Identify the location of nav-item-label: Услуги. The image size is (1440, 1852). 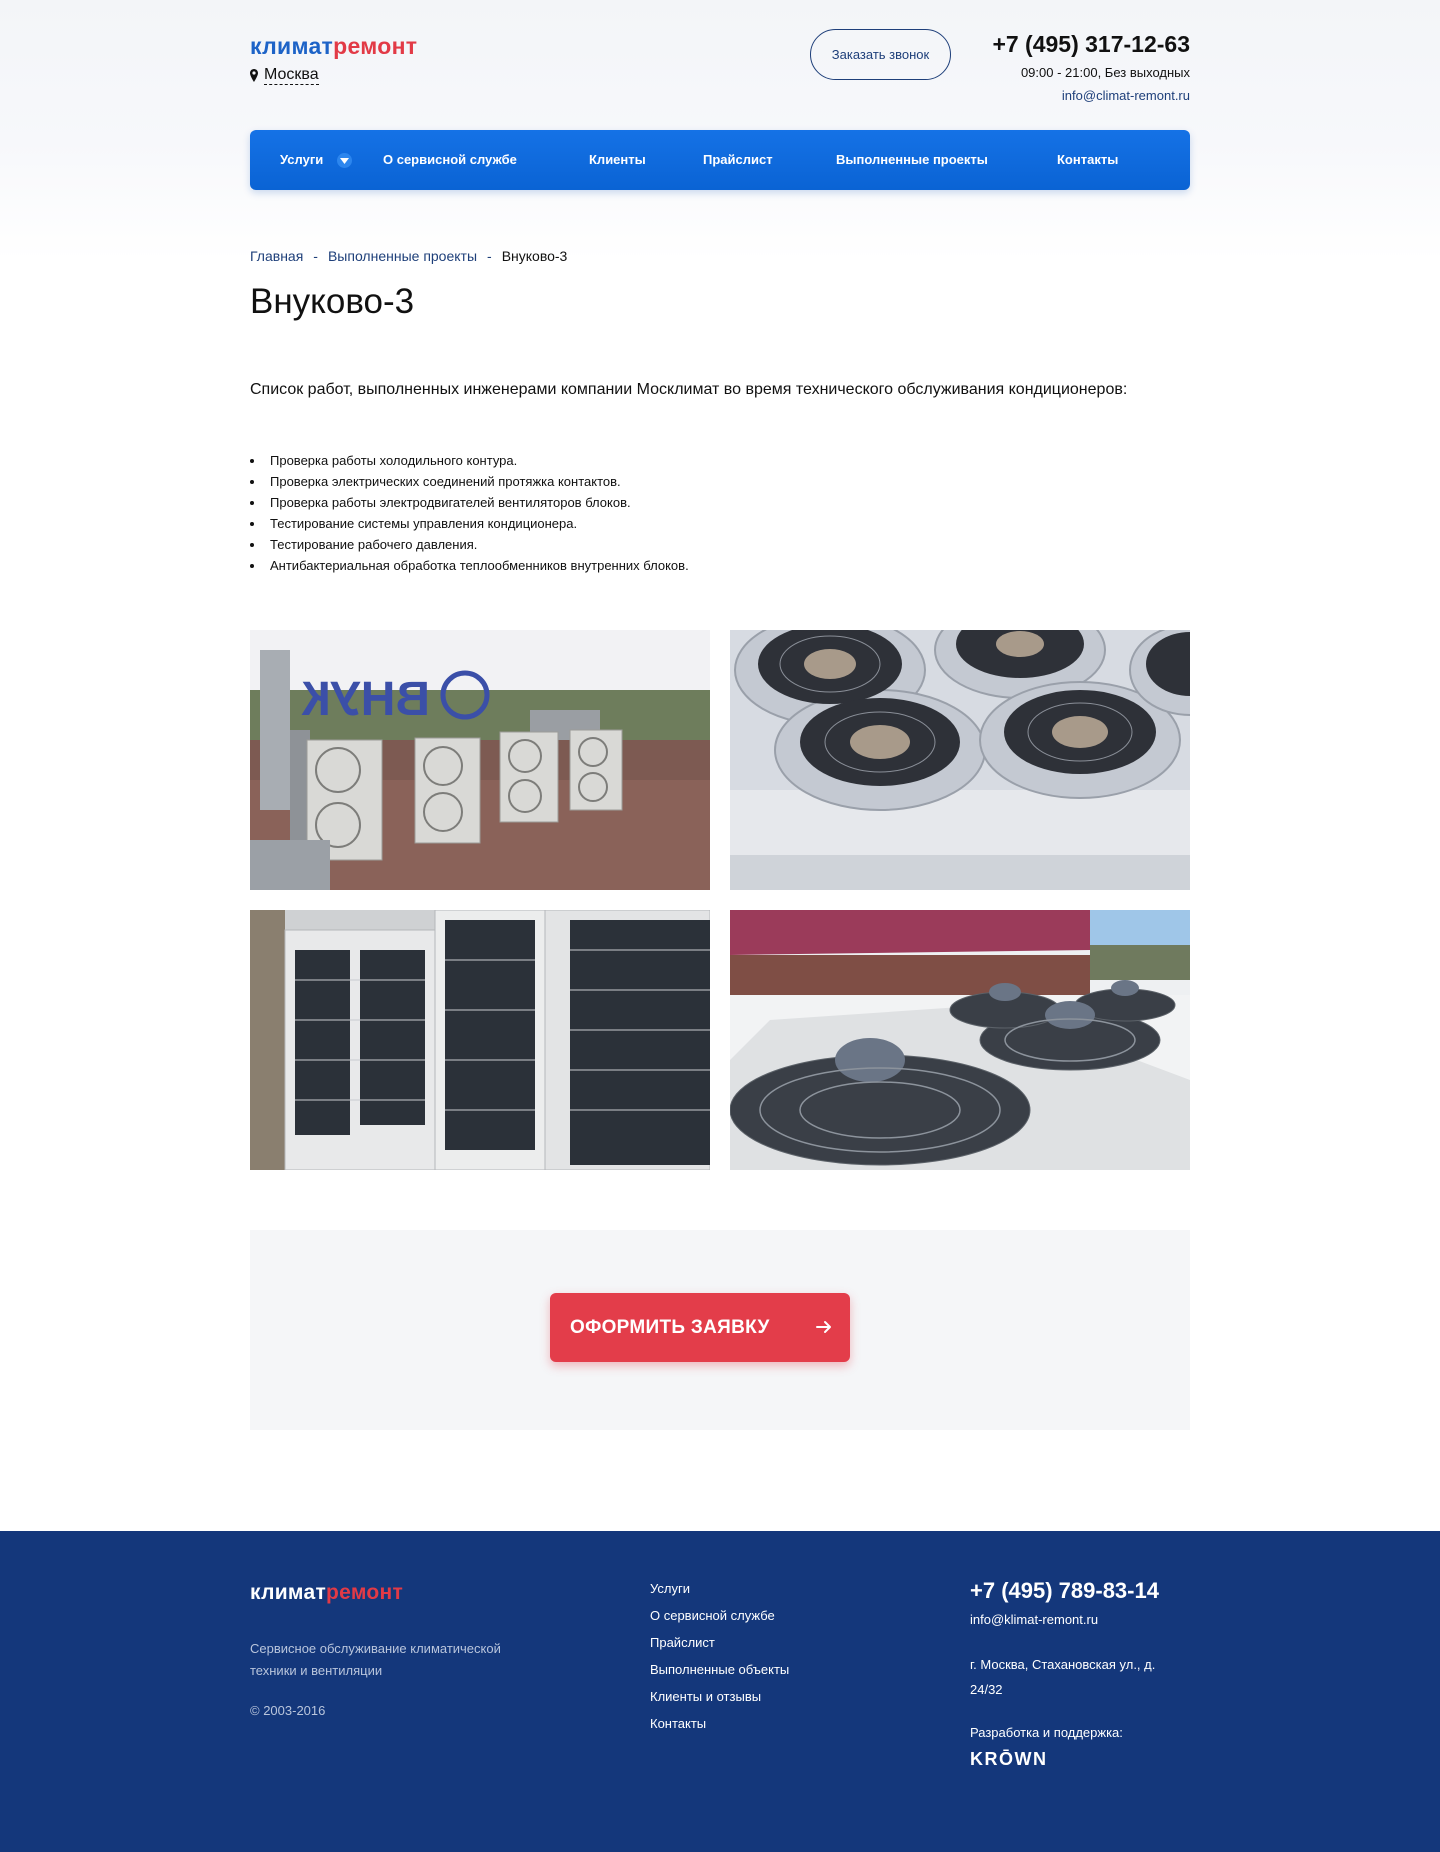
(302, 159).